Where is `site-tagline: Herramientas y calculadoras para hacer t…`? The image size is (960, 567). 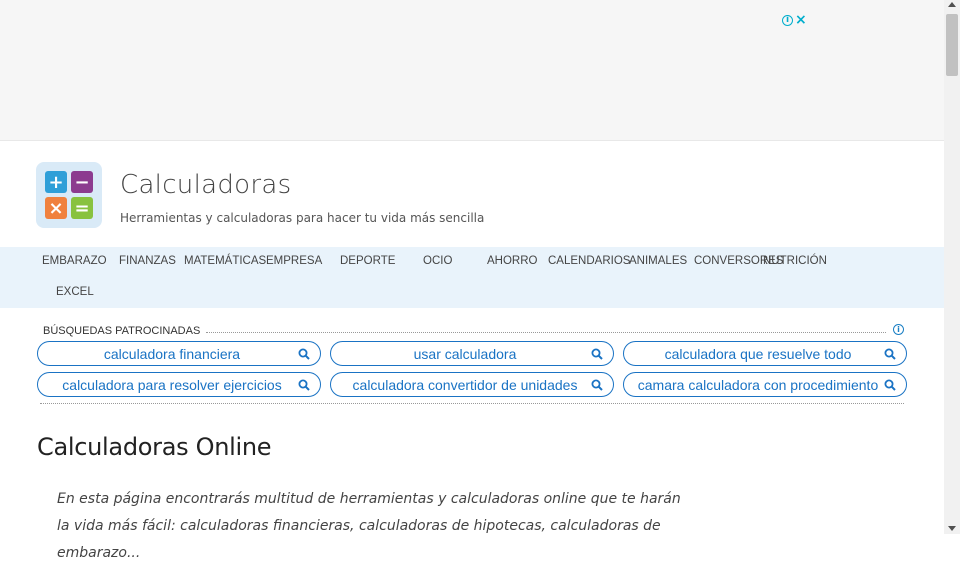 site-tagline: Herramientas y calculadoras para hacer t… is located at coordinates (302, 218).